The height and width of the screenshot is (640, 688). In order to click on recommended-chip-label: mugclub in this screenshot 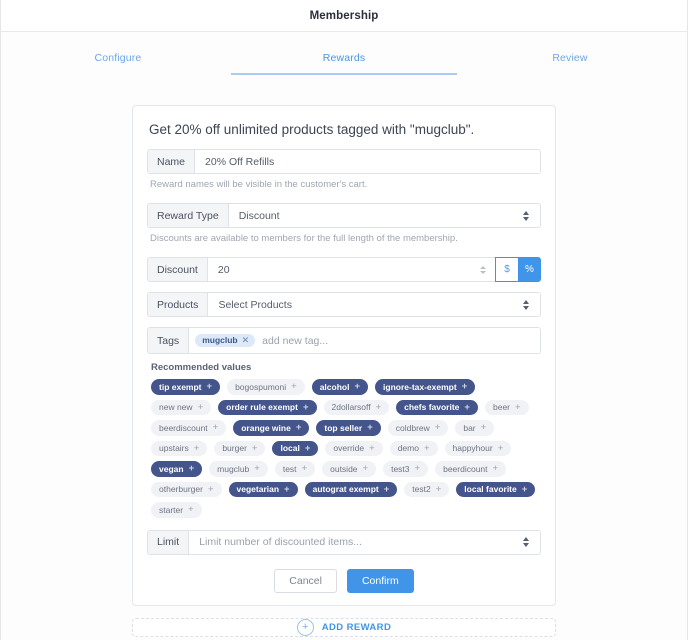, I will do `click(233, 468)`.